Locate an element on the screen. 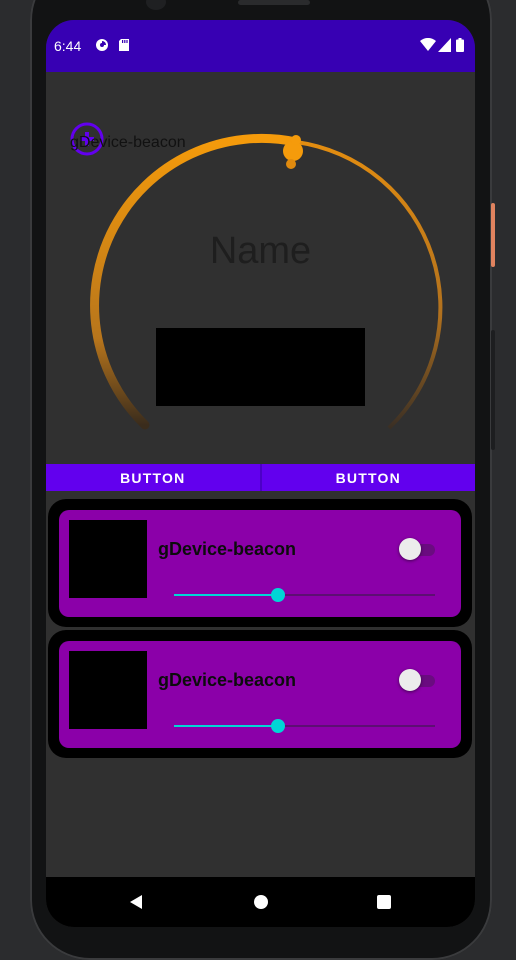 The width and height of the screenshot is (516, 960). header-device-name: gDevice-beacon is located at coordinates (128, 142).